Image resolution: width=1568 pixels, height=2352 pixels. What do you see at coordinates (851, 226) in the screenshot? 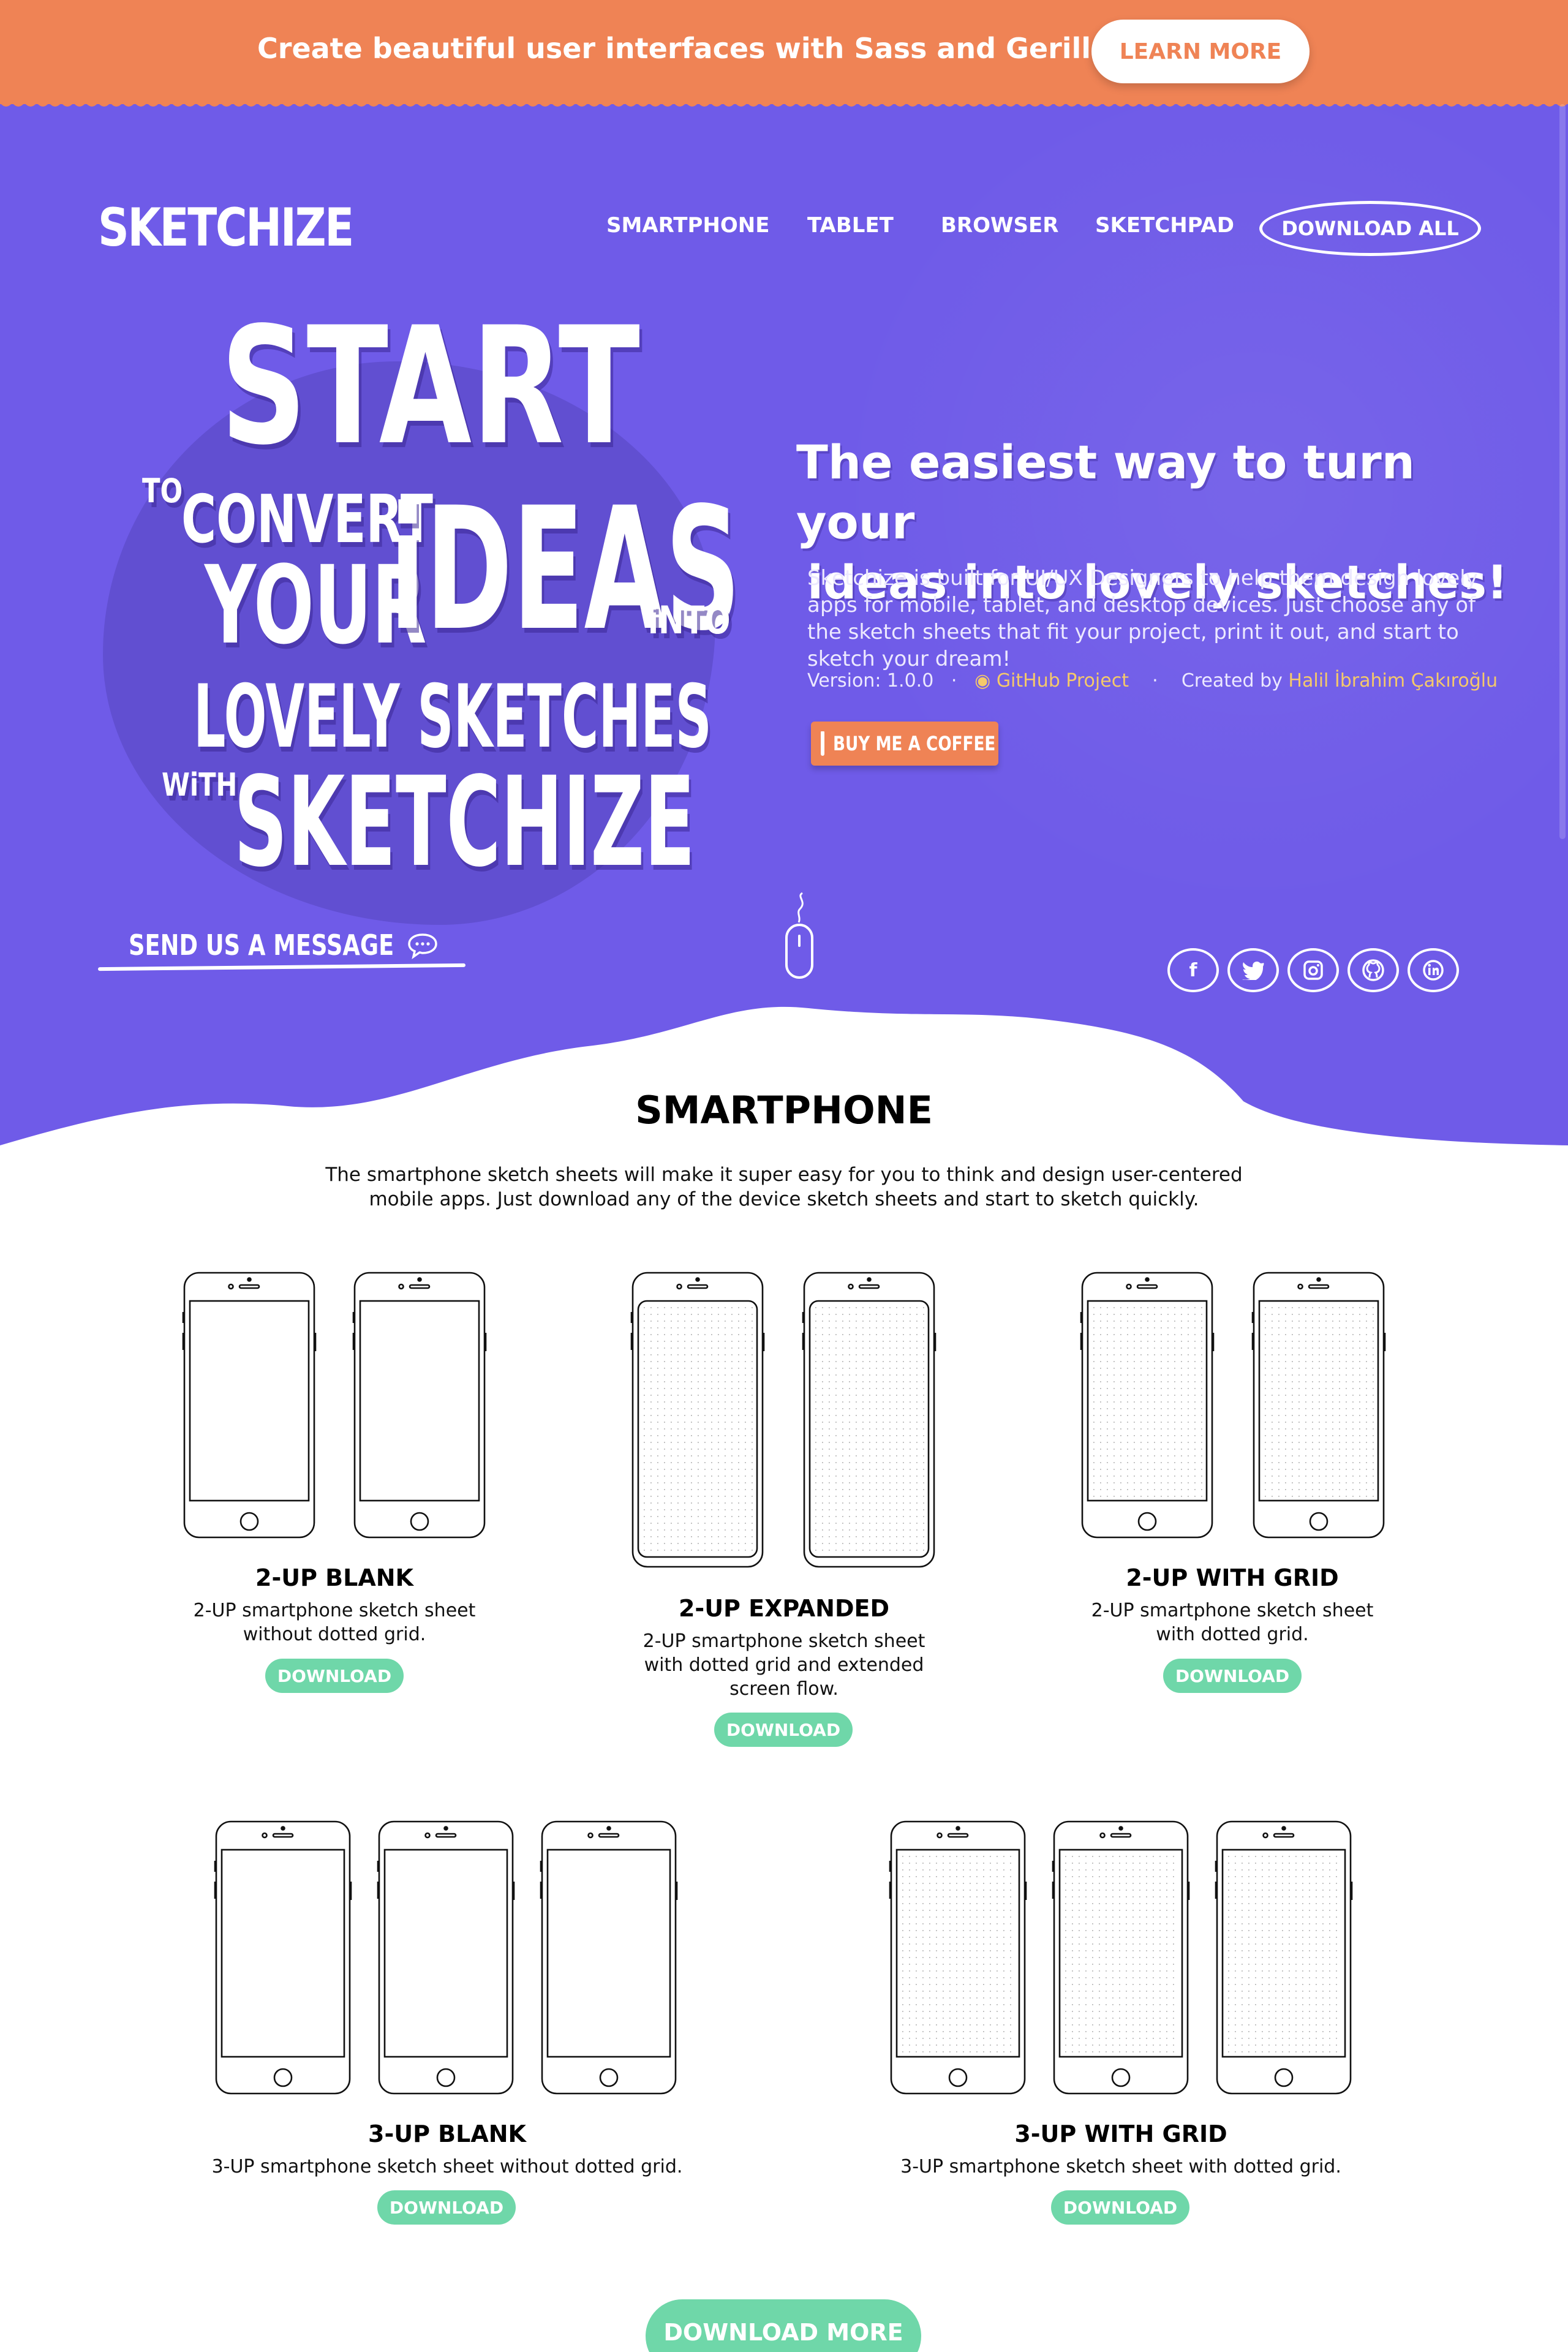
I see `nav-tablet: TABLET` at bounding box center [851, 226].